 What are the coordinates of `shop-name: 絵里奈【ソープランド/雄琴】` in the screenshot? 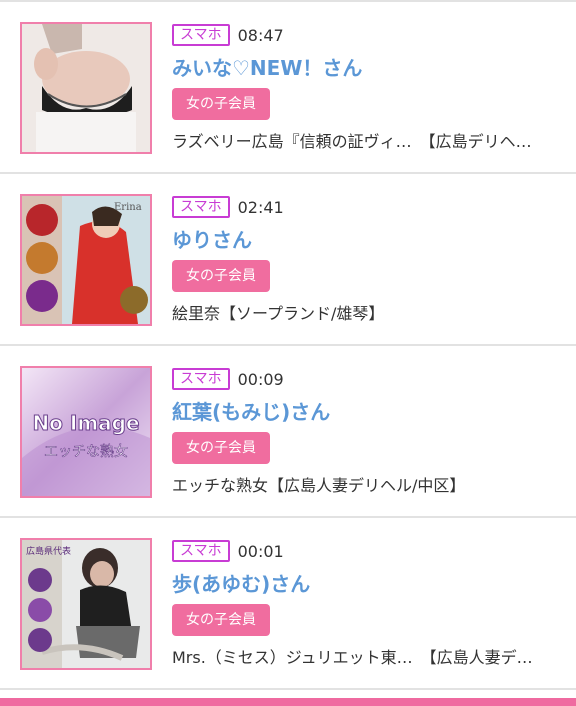 It's located at (278, 313).